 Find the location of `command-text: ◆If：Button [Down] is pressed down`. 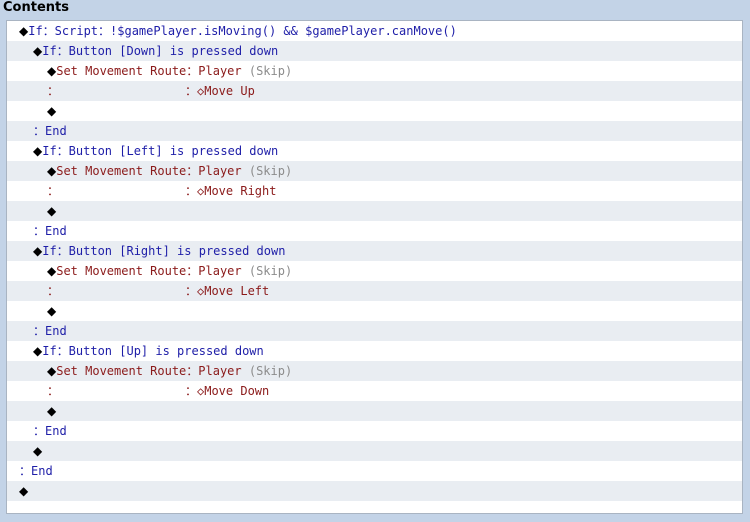

command-text: ◆If：Button [Down] is pressed down is located at coordinates (155, 51).